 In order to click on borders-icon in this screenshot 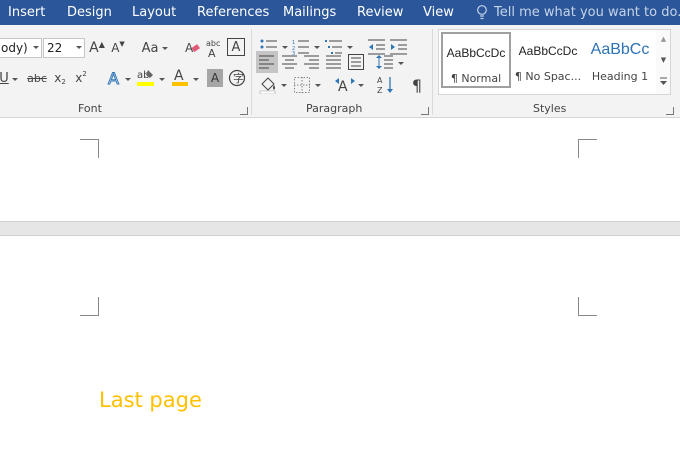, I will do `click(302, 85)`.